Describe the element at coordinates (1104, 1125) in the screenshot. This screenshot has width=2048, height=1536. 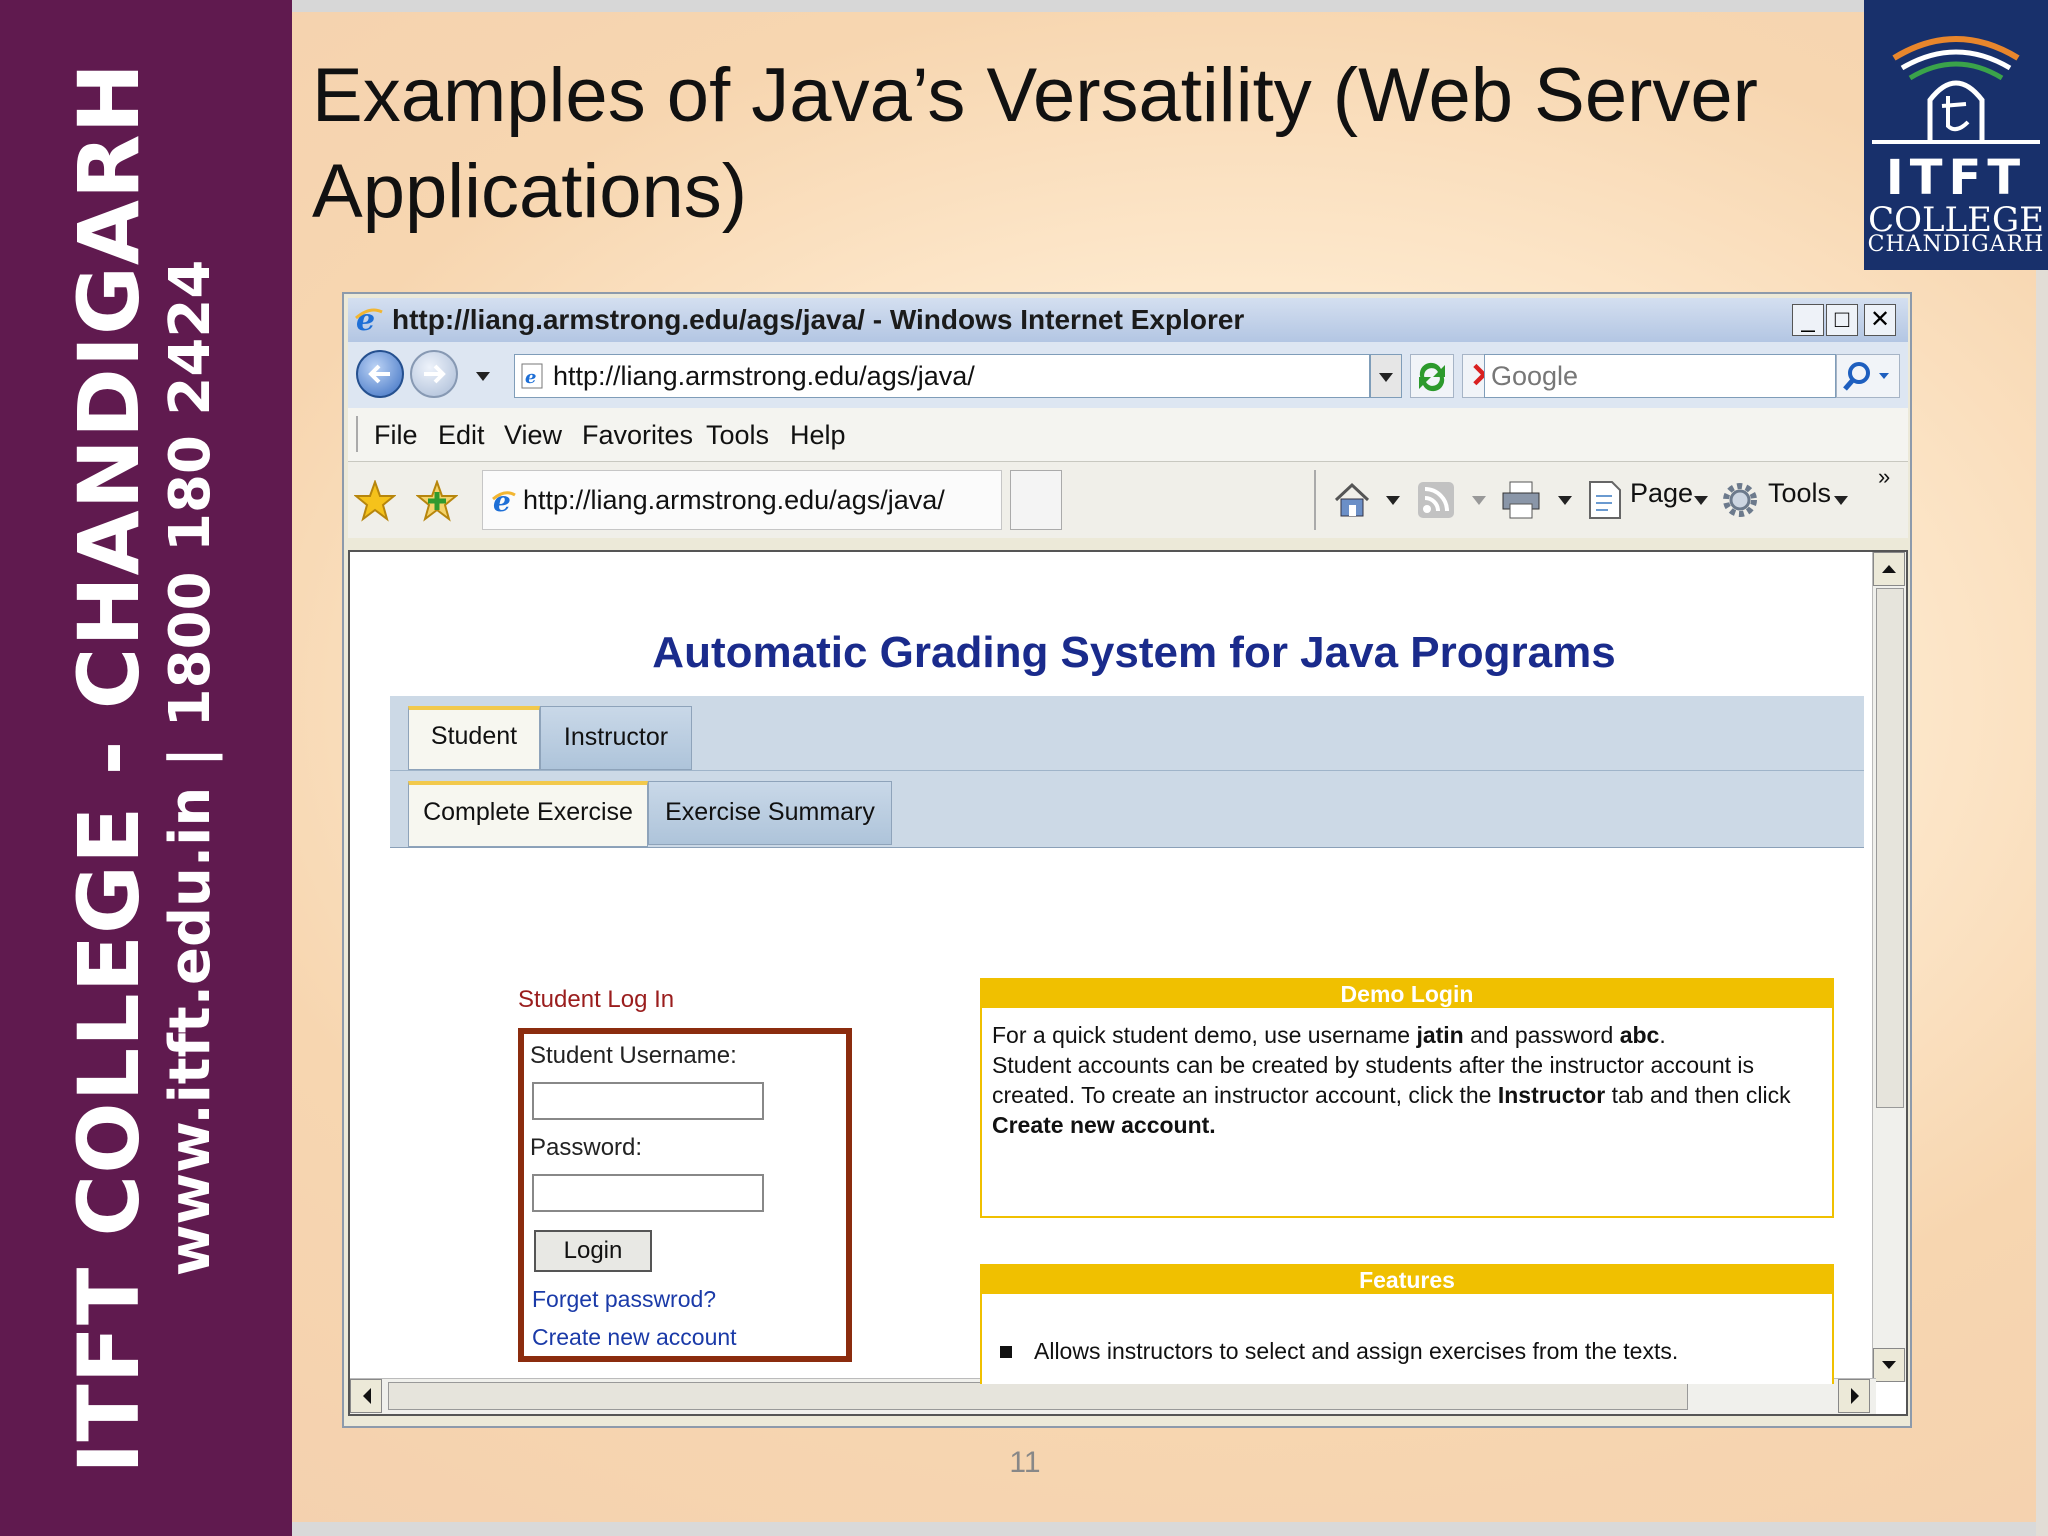
I see `demo-create-account: Create new account.` at that location.